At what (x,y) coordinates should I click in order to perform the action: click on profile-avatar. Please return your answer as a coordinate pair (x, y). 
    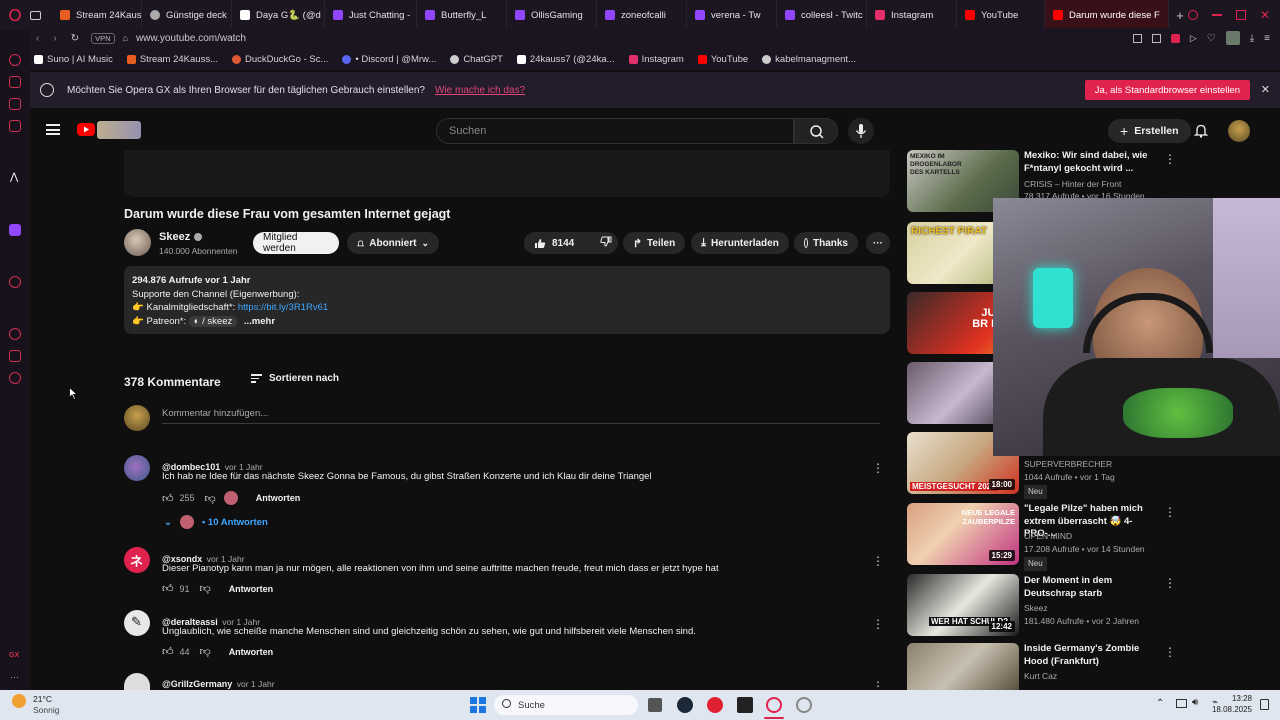
    Looking at the image, I should click on (1232, 38).